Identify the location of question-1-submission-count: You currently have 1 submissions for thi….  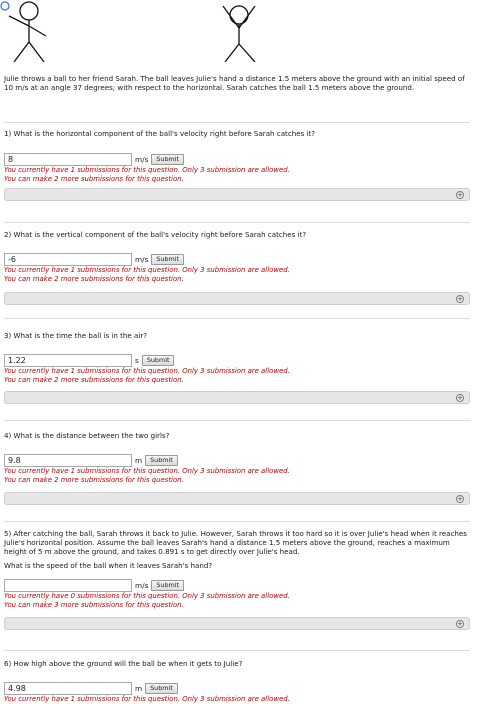
(147, 170).